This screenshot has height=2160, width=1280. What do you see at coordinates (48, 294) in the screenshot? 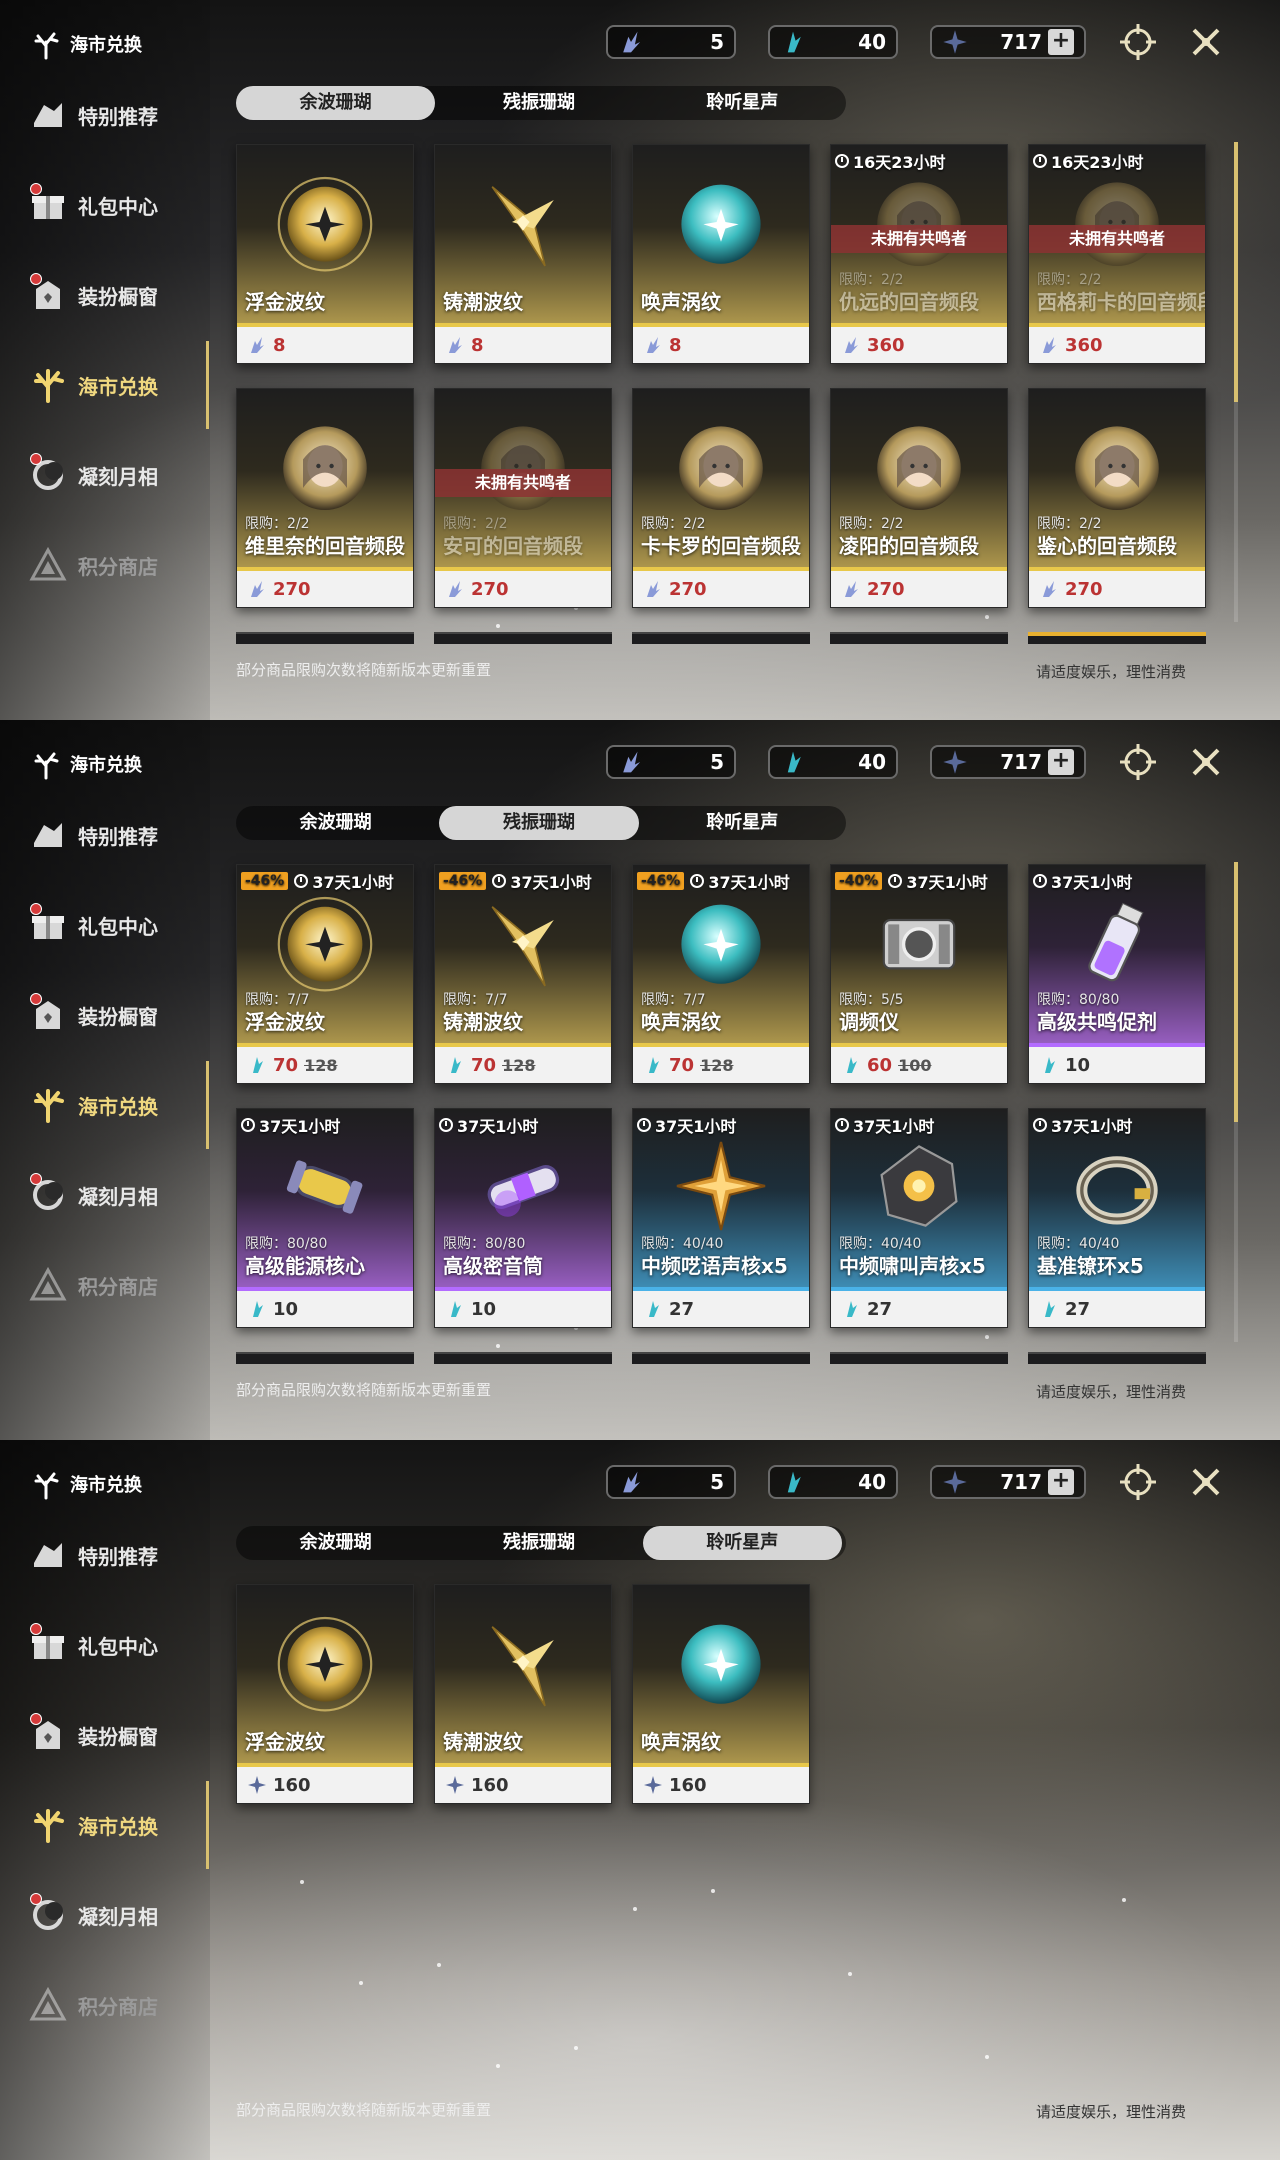
I see `wardrobe-icon` at bounding box center [48, 294].